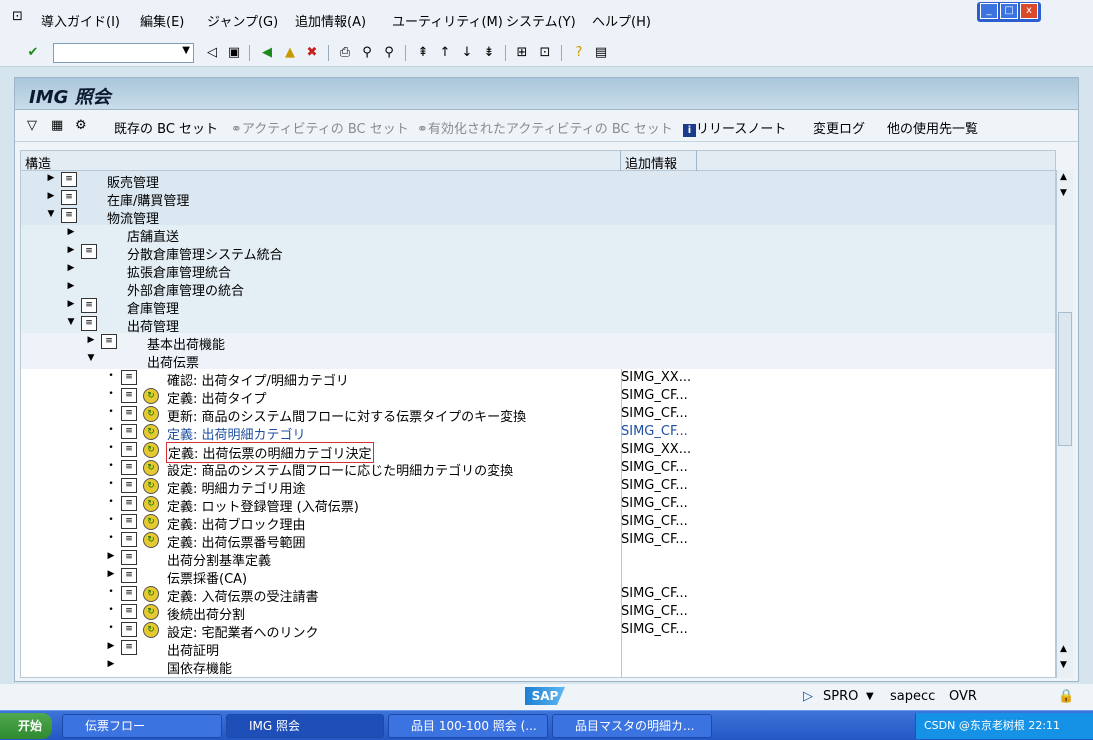 The image size is (1093, 740). What do you see at coordinates (538, 199) in the screenshot?
I see `tree-row: ▶ ≡ 在庫/購買管理` at bounding box center [538, 199].